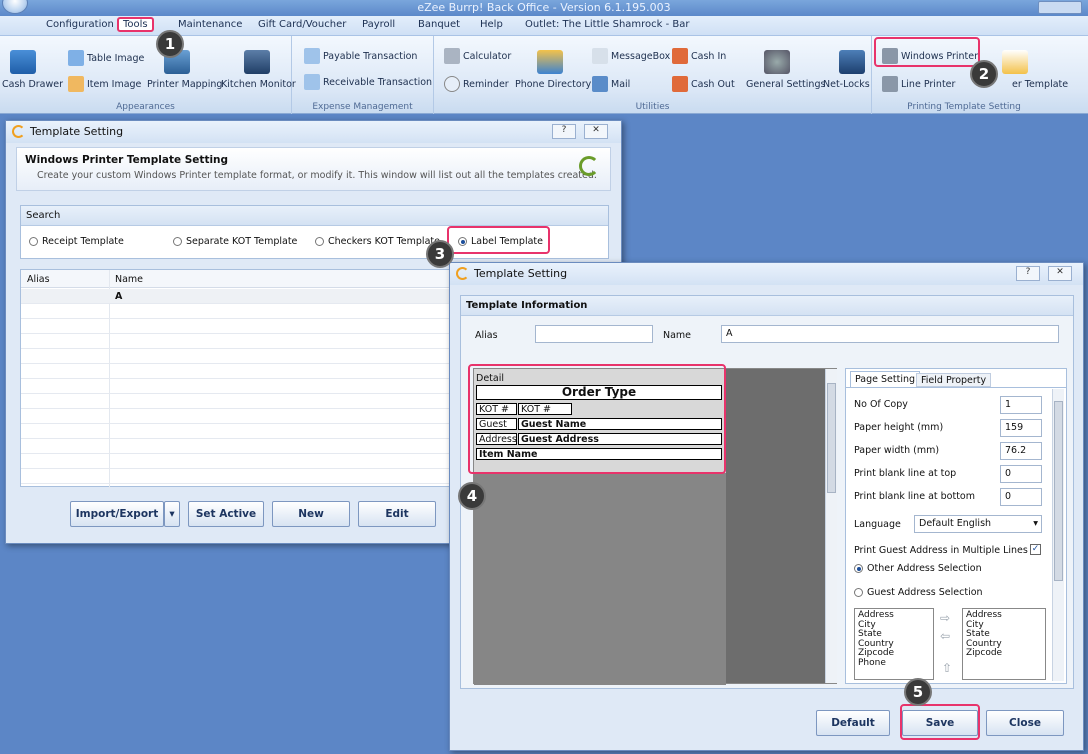 The image size is (1088, 754). I want to click on menu-banquet: Banquet, so click(439, 24).